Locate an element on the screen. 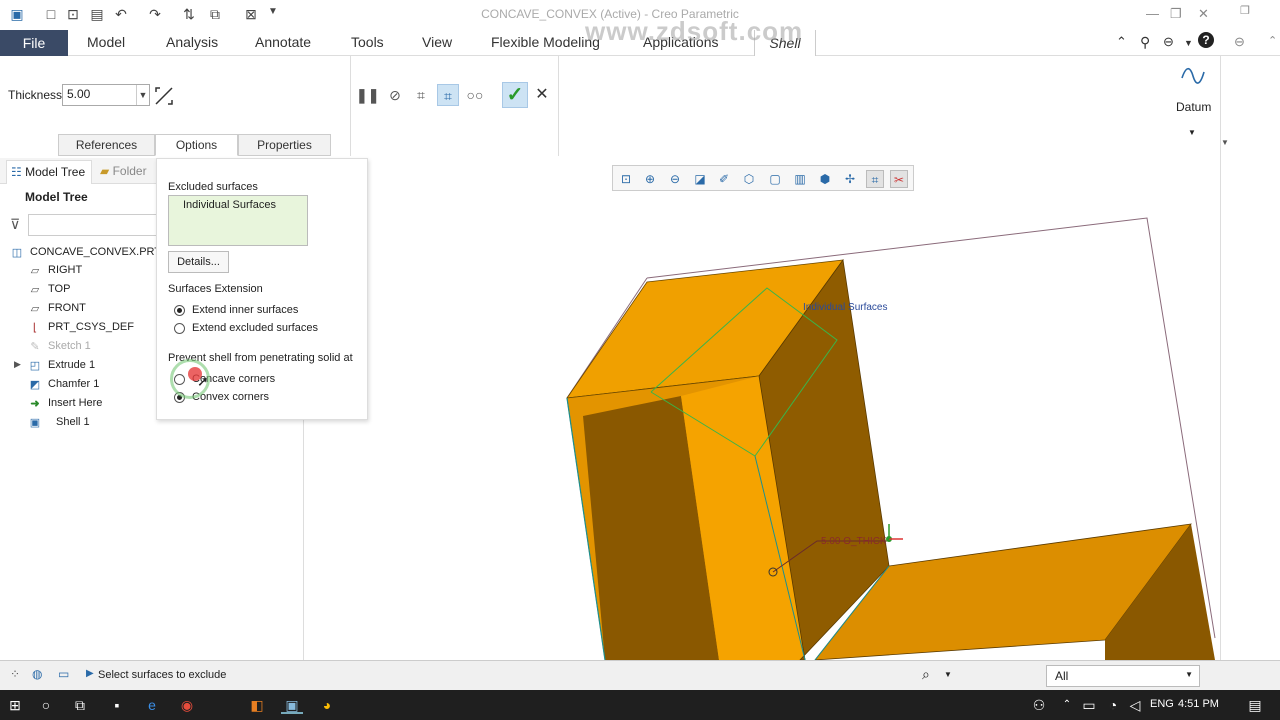 This screenshot has width=1280, height=720. no-preview-icon: ⊘ is located at coordinates (395, 95).